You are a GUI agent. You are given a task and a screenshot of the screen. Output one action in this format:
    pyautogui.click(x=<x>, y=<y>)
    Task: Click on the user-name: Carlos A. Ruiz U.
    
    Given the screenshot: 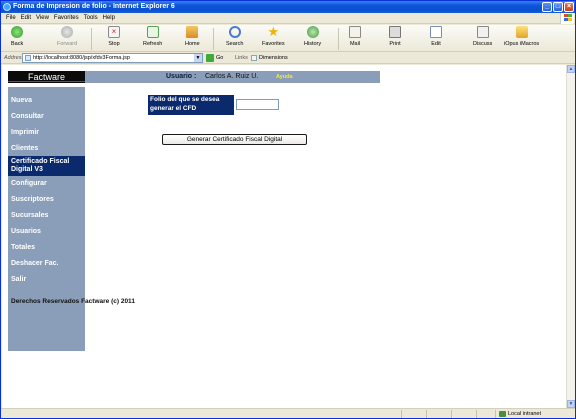 What is the action you would take?
    pyautogui.click(x=232, y=76)
    